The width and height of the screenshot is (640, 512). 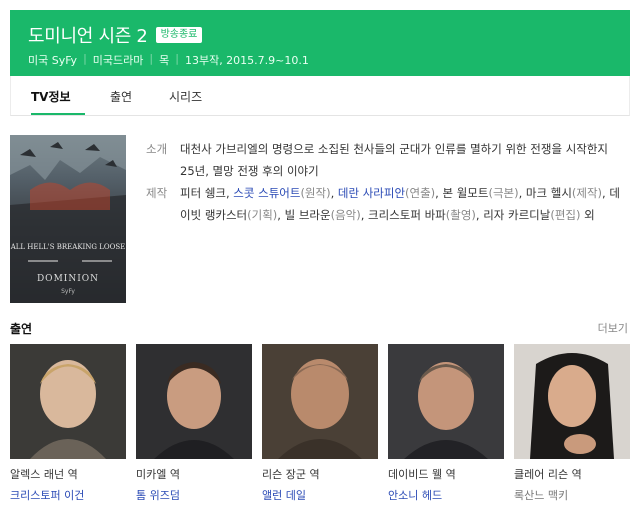 What do you see at coordinates (420, 193) in the screenshot?
I see `credit-role: (연출)` at bounding box center [420, 193].